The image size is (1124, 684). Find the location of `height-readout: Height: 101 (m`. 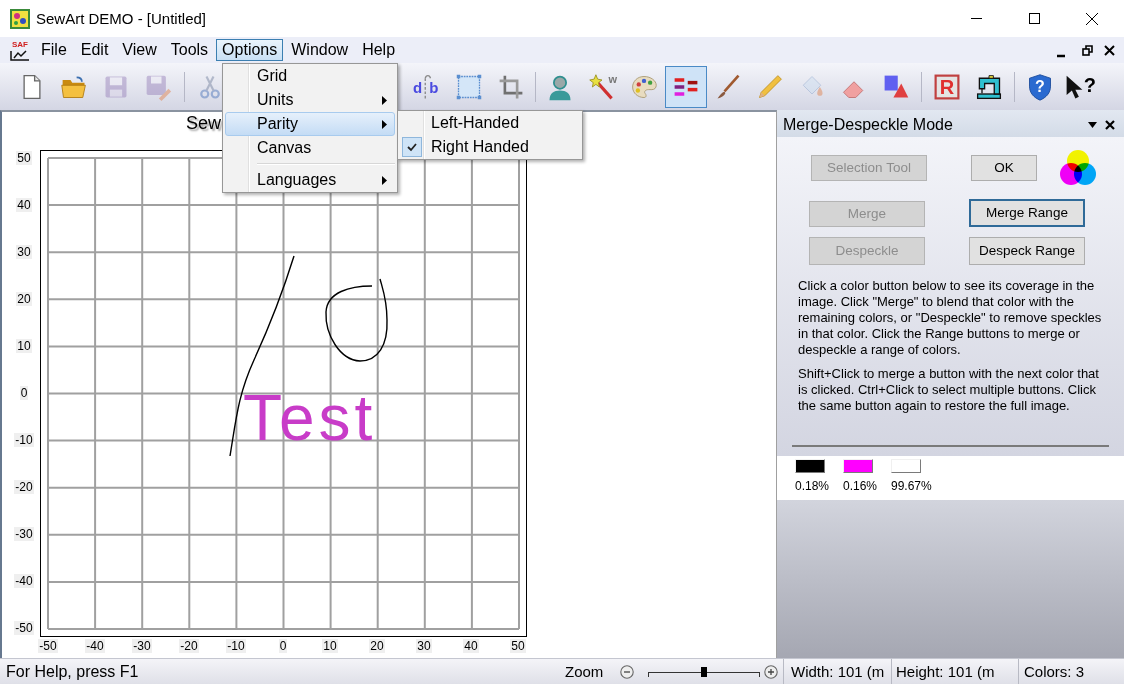

height-readout: Height: 101 (m is located at coordinates (945, 671).